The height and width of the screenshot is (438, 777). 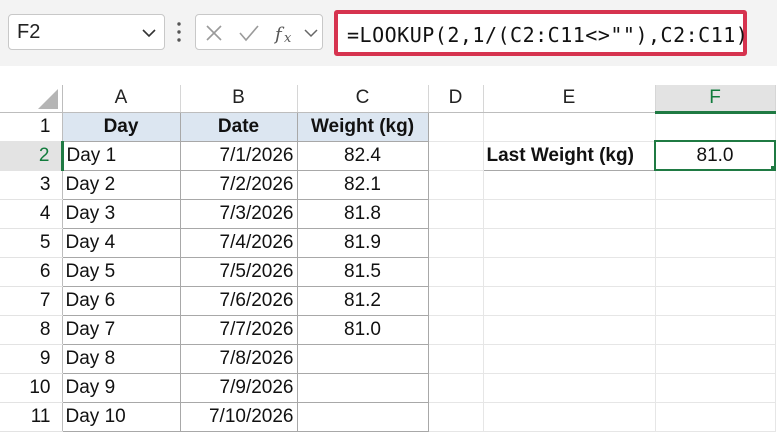 I want to click on cell-c8: 81.0, so click(x=362, y=329).